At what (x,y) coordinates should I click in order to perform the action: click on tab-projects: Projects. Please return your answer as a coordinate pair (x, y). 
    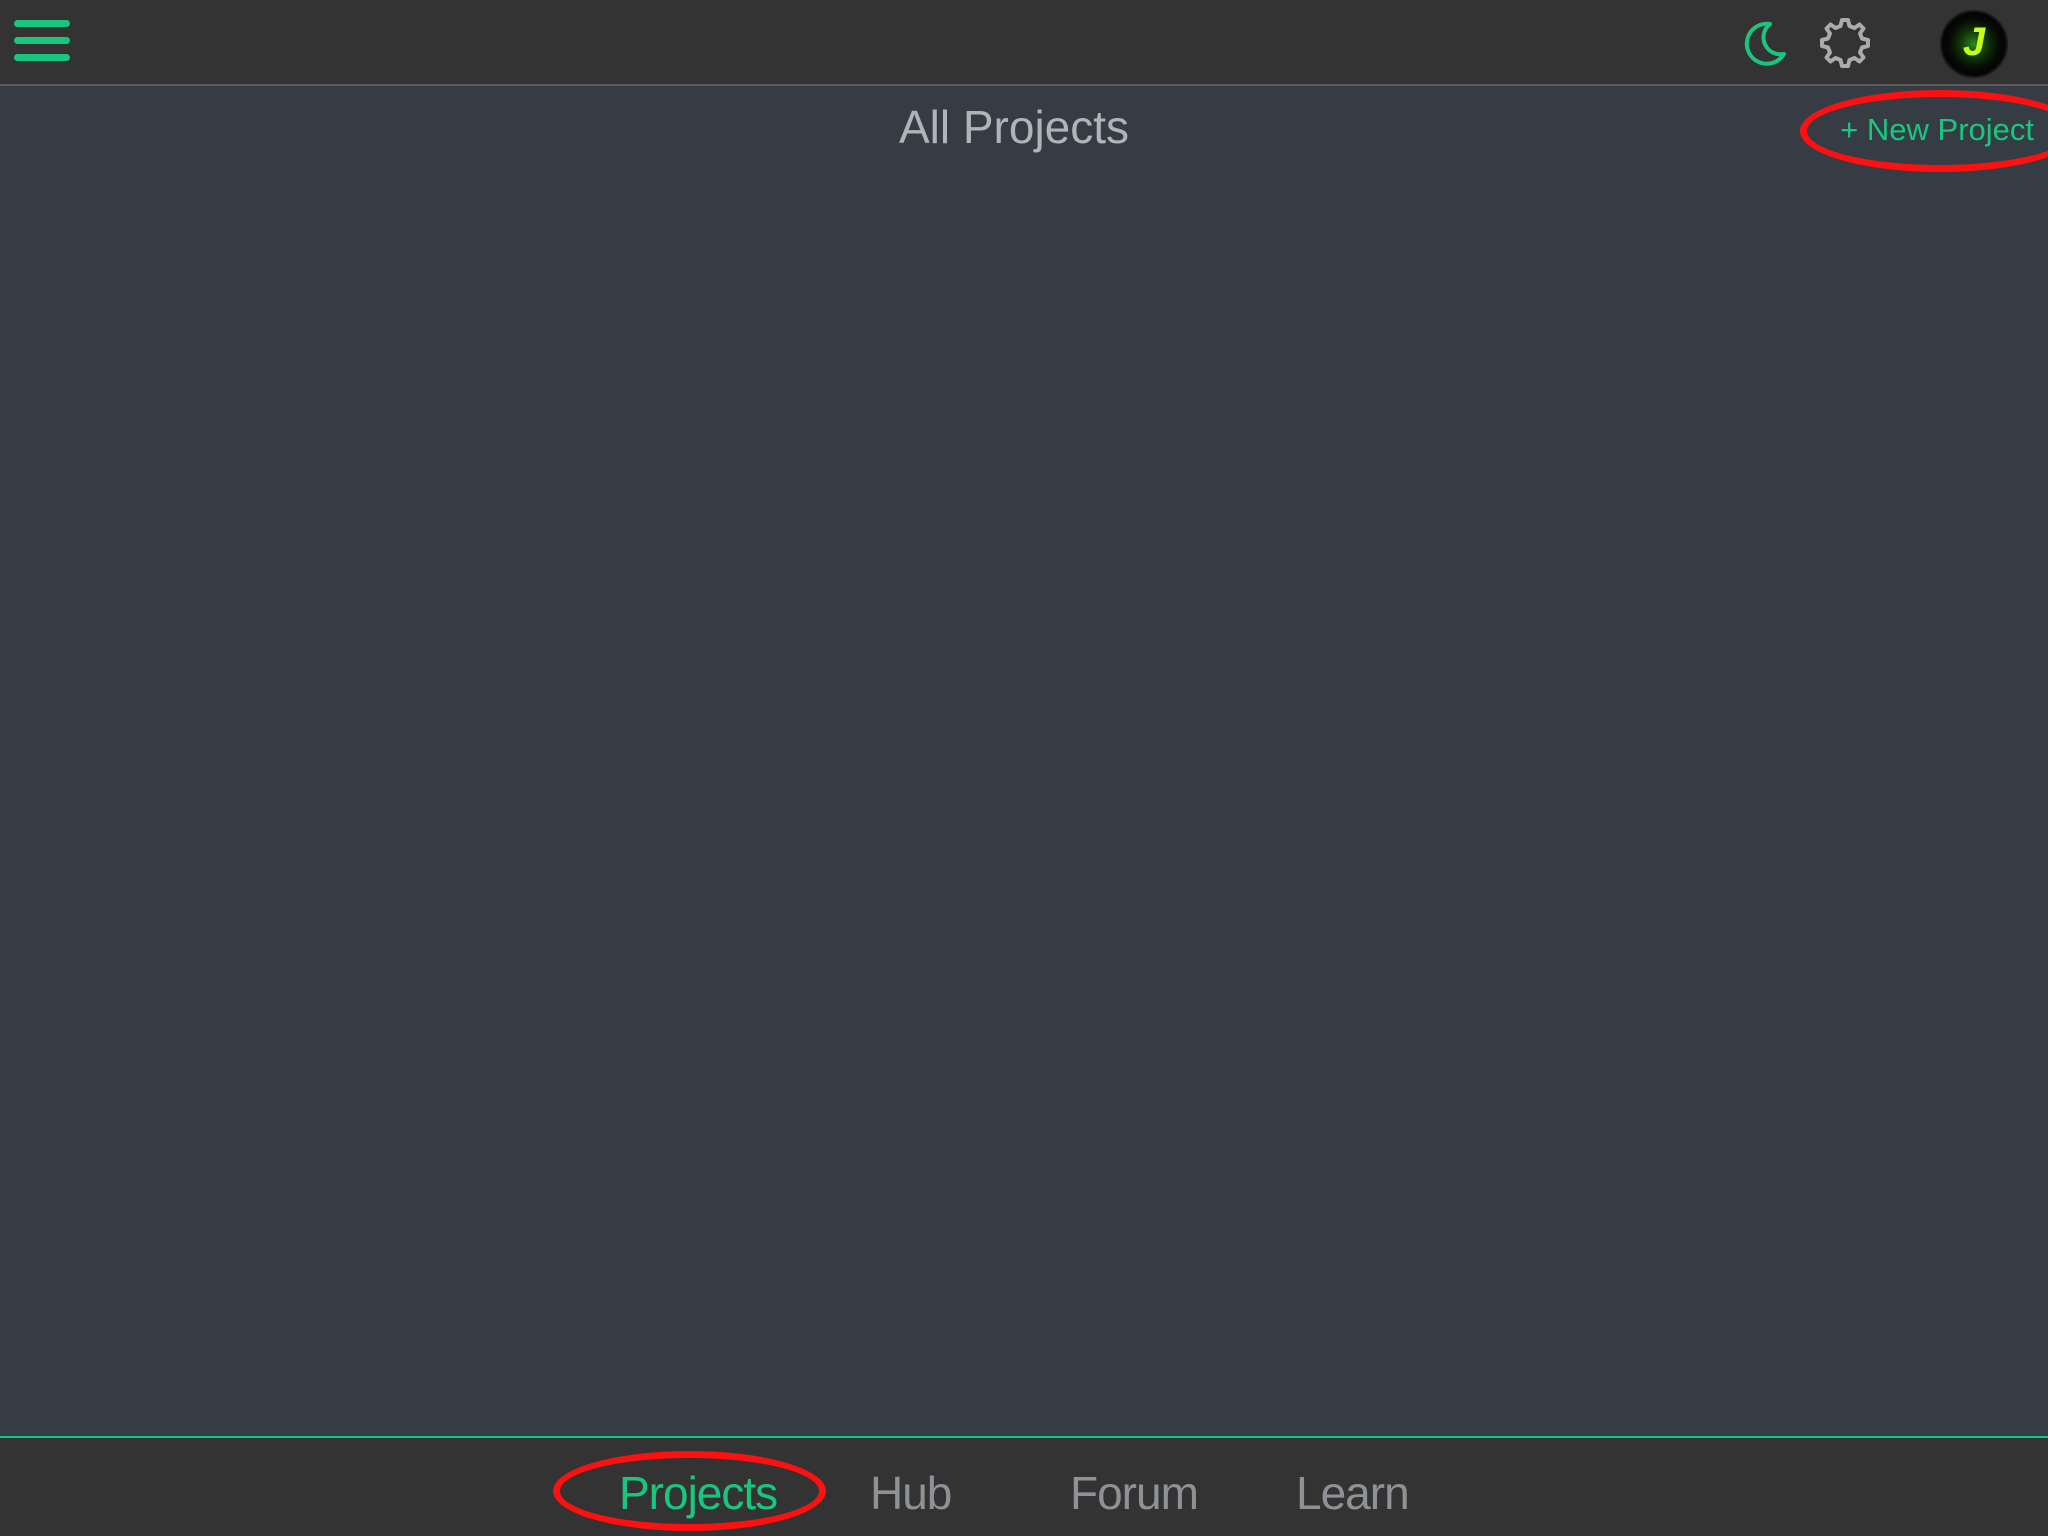
    Looking at the image, I should click on (698, 1493).